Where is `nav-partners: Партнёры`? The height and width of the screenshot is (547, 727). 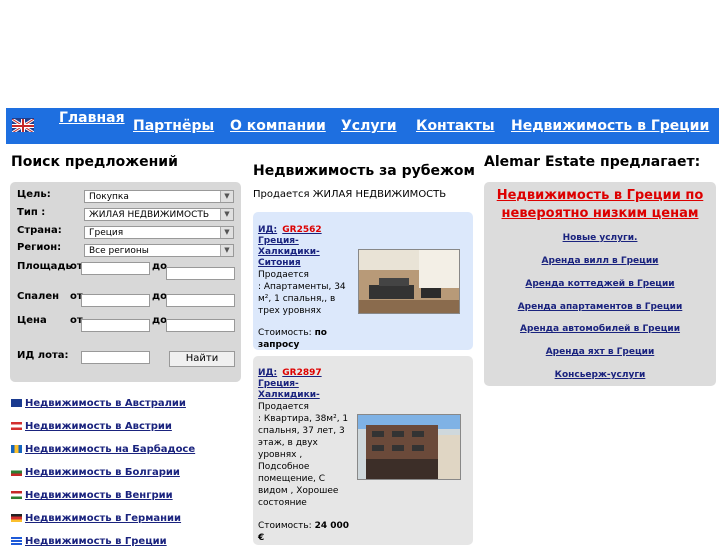 nav-partners: Партнёры is located at coordinates (173, 126).